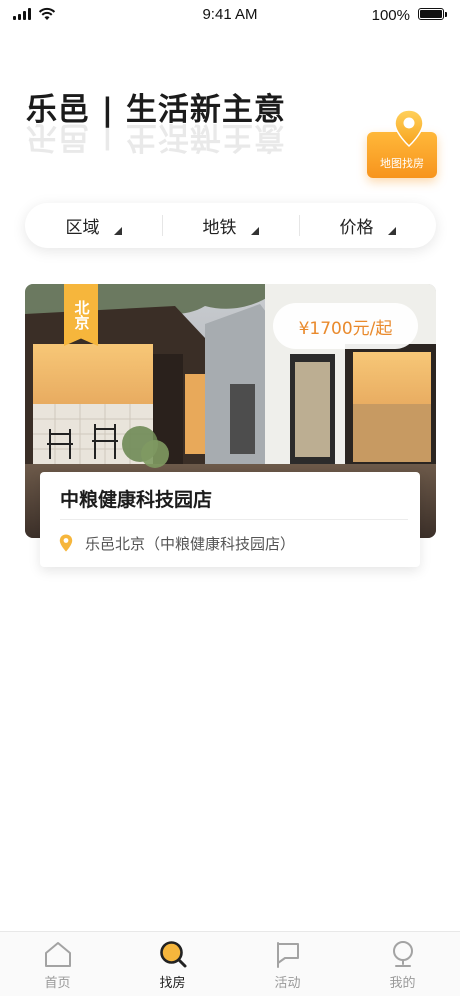 The height and width of the screenshot is (996, 460). Describe the element at coordinates (136, 500) in the screenshot. I see `listing-name: 中粮健康科技园店` at that location.